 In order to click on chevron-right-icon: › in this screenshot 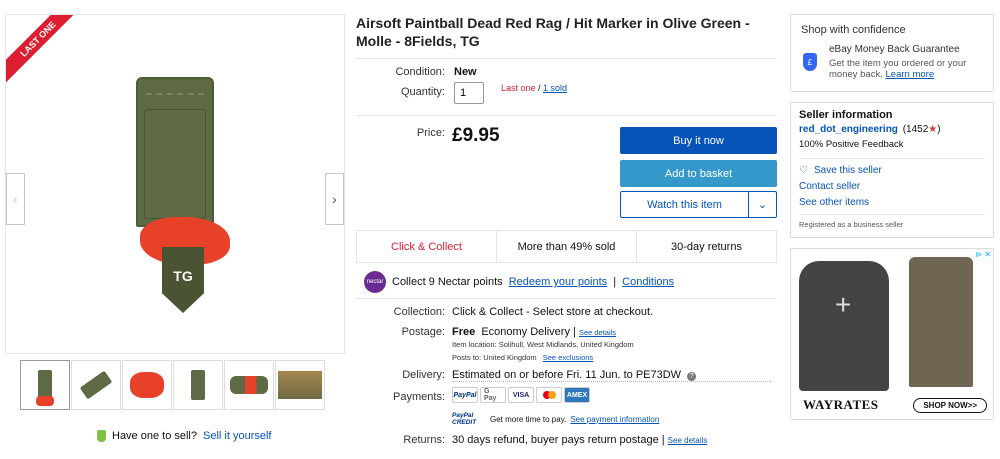, I will do `click(334, 199)`.